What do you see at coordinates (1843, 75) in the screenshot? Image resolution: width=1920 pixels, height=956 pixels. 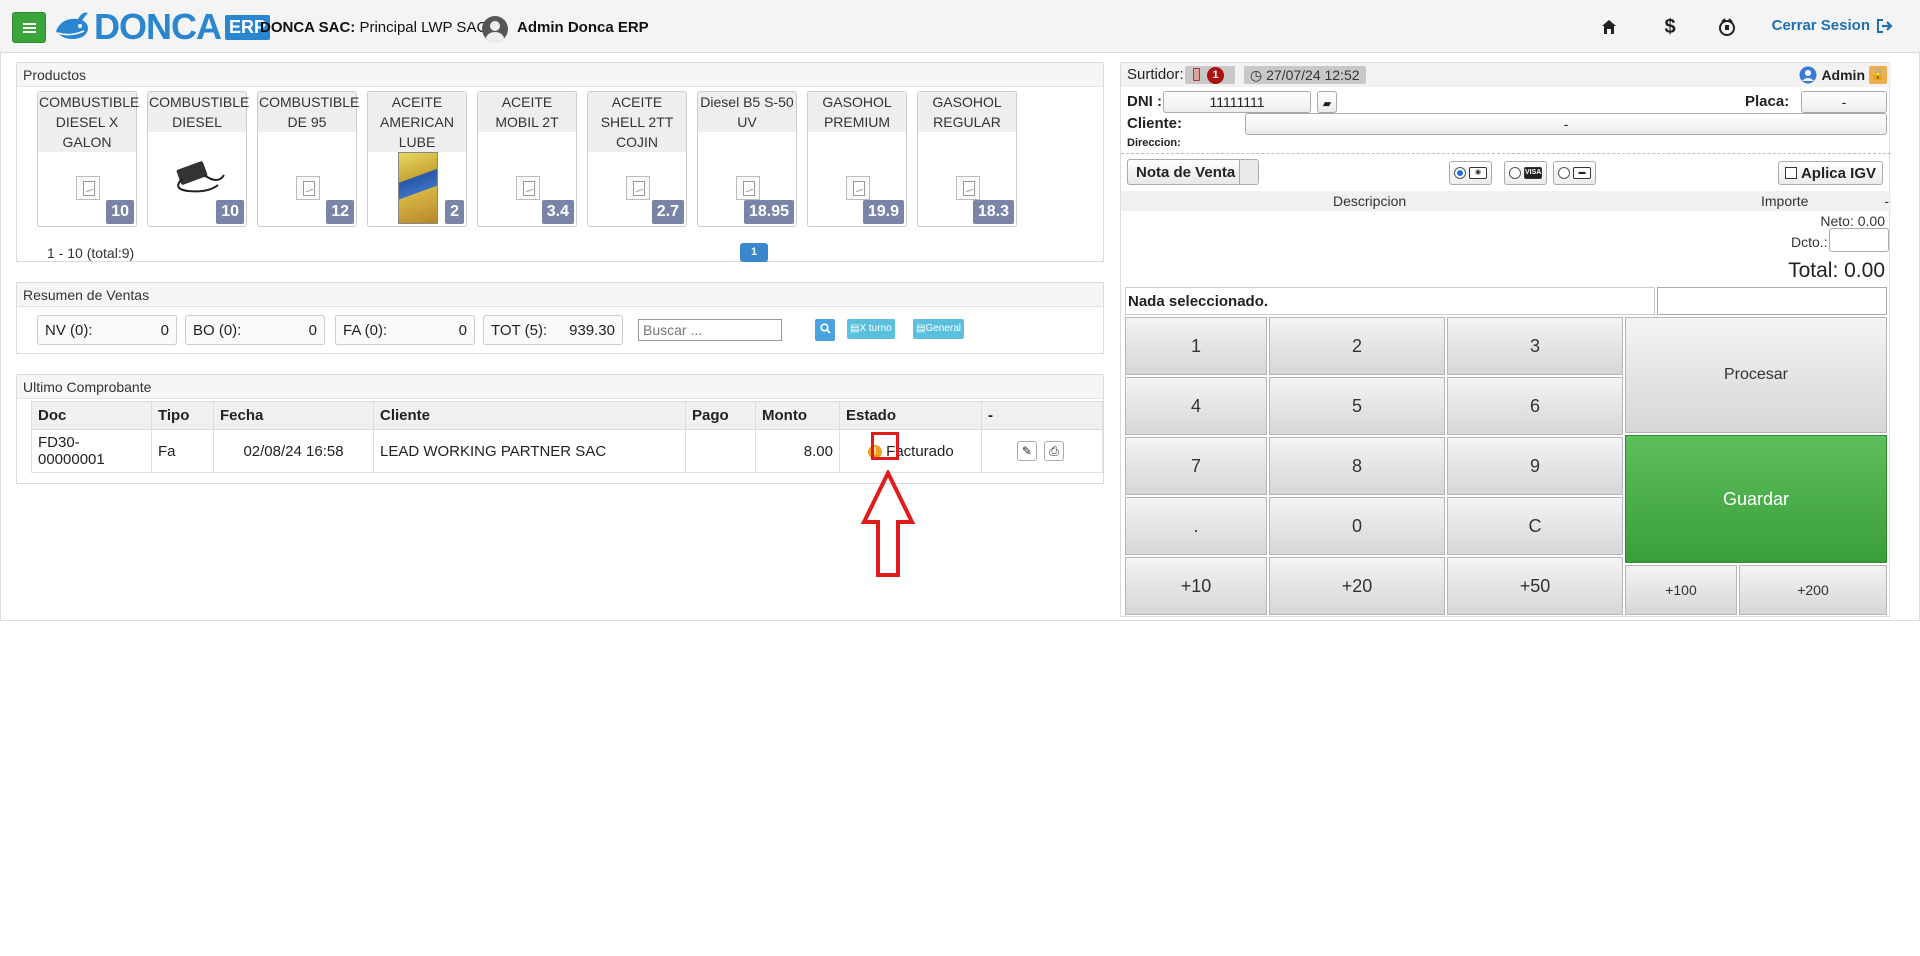 I see `admin-badge: Admin 🔒` at bounding box center [1843, 75].